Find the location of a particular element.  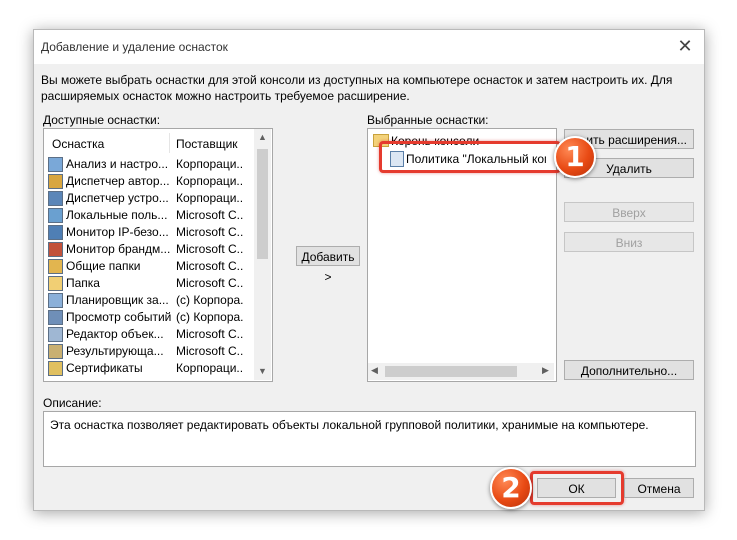

snapin-name: Сертификаты is located at coordinates (104, 368).